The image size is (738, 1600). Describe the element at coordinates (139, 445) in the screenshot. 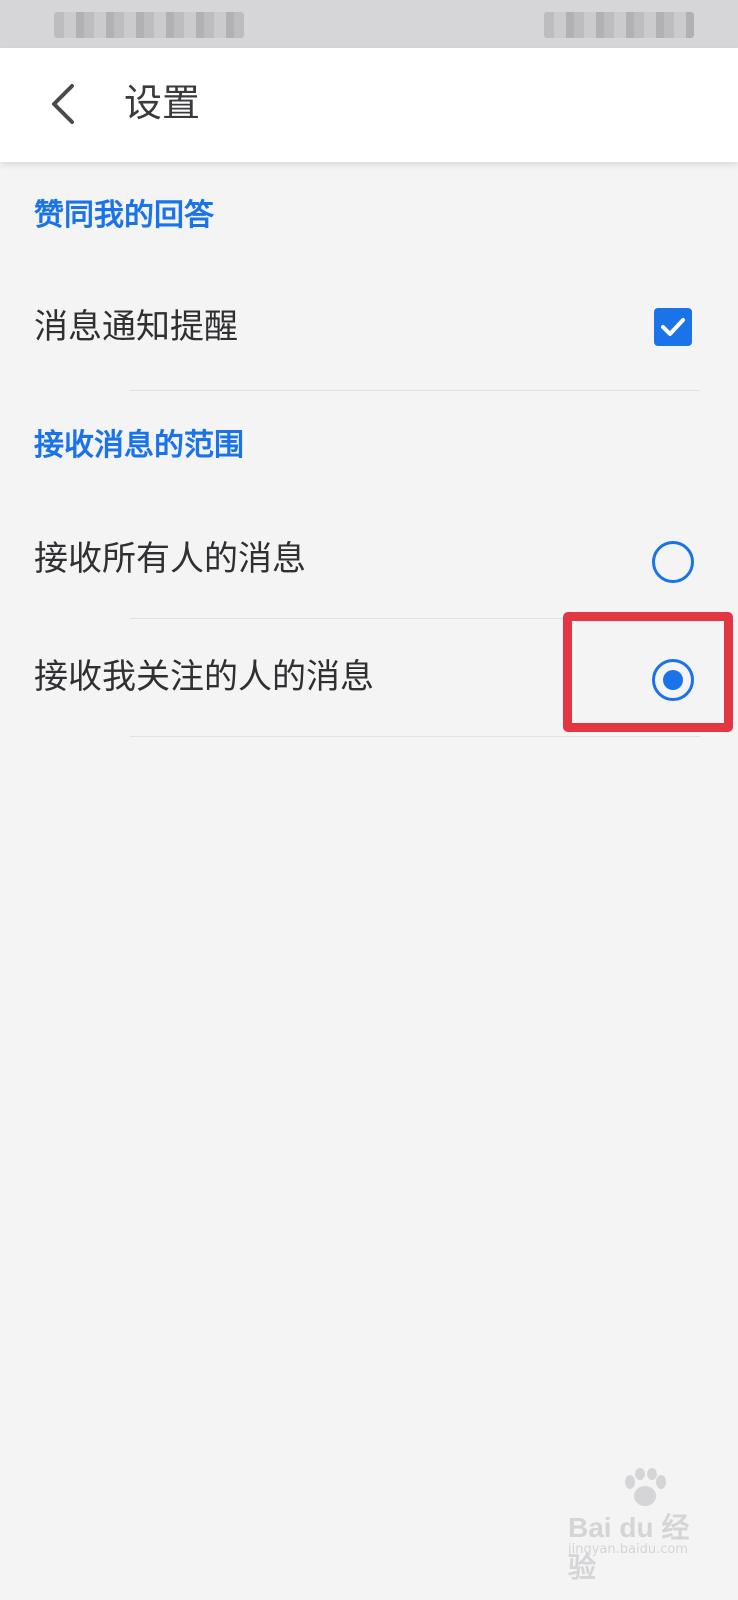

I see `section-header-message-scope: 接收消息的范围` at that location.